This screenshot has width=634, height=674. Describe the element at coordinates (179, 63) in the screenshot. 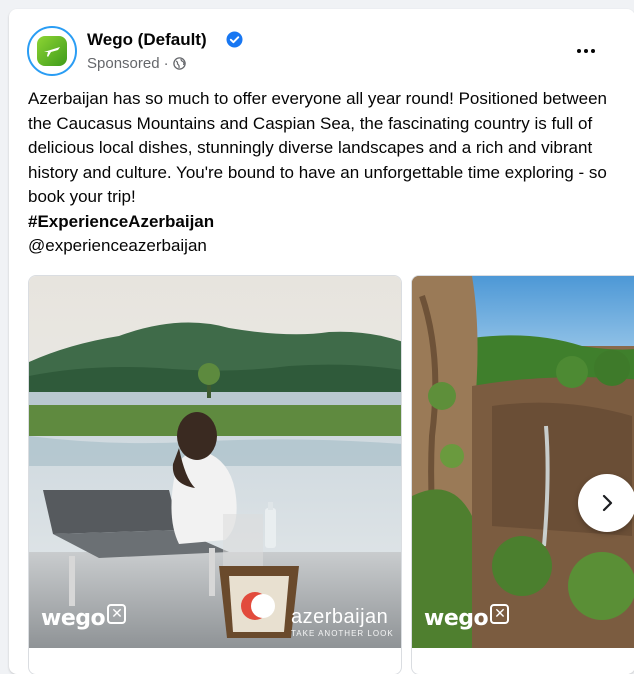

I see `globe-icon` at that location.